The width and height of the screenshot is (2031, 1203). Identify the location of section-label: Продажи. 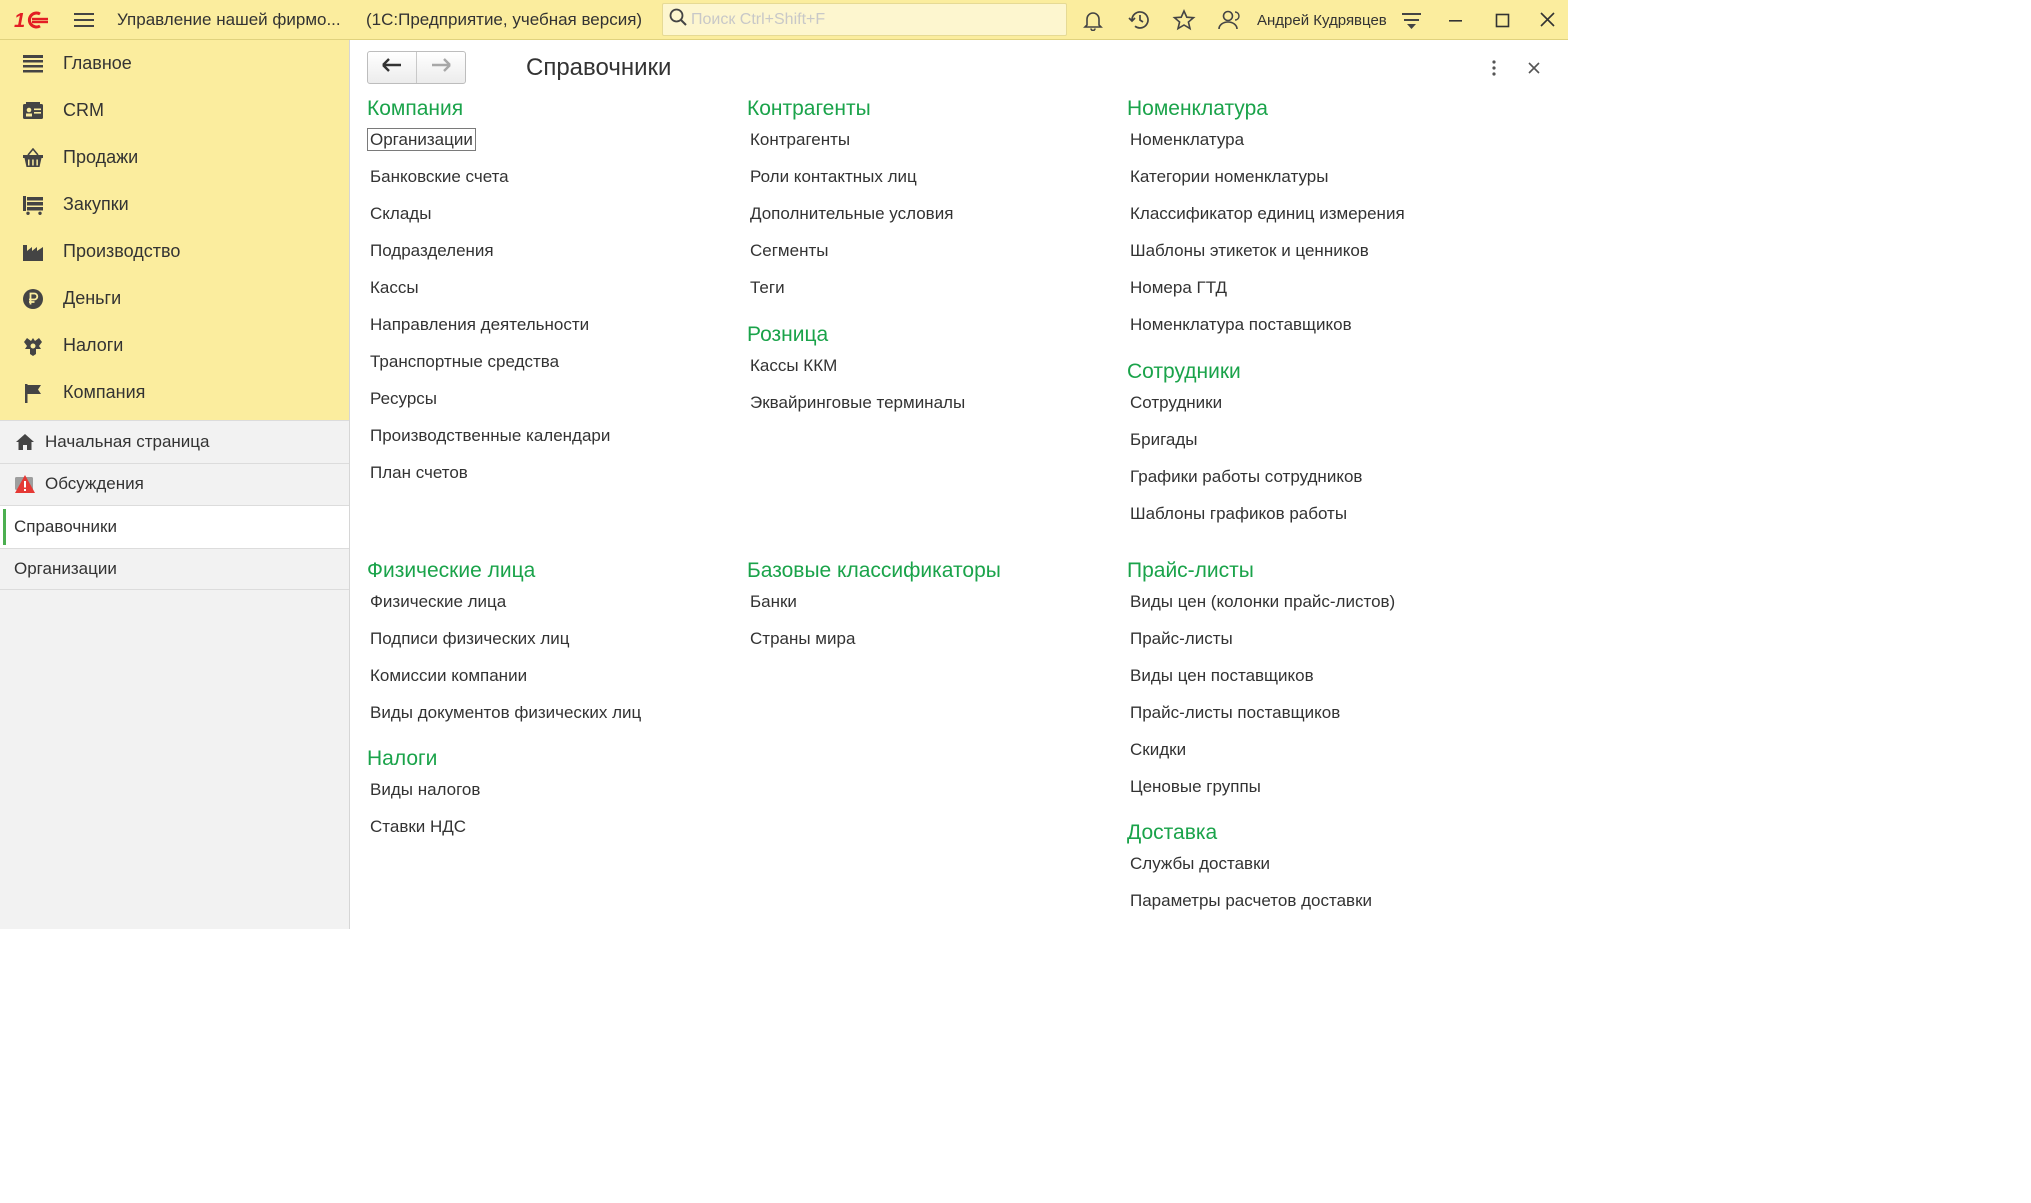
(101, 157).